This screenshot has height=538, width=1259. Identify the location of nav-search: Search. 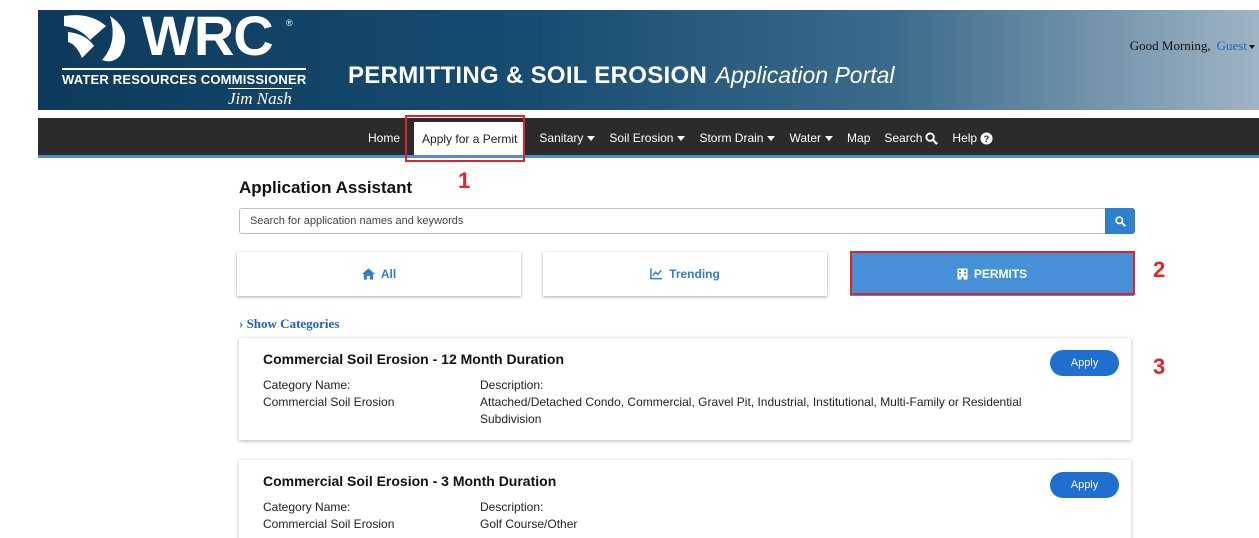
(911, 138).